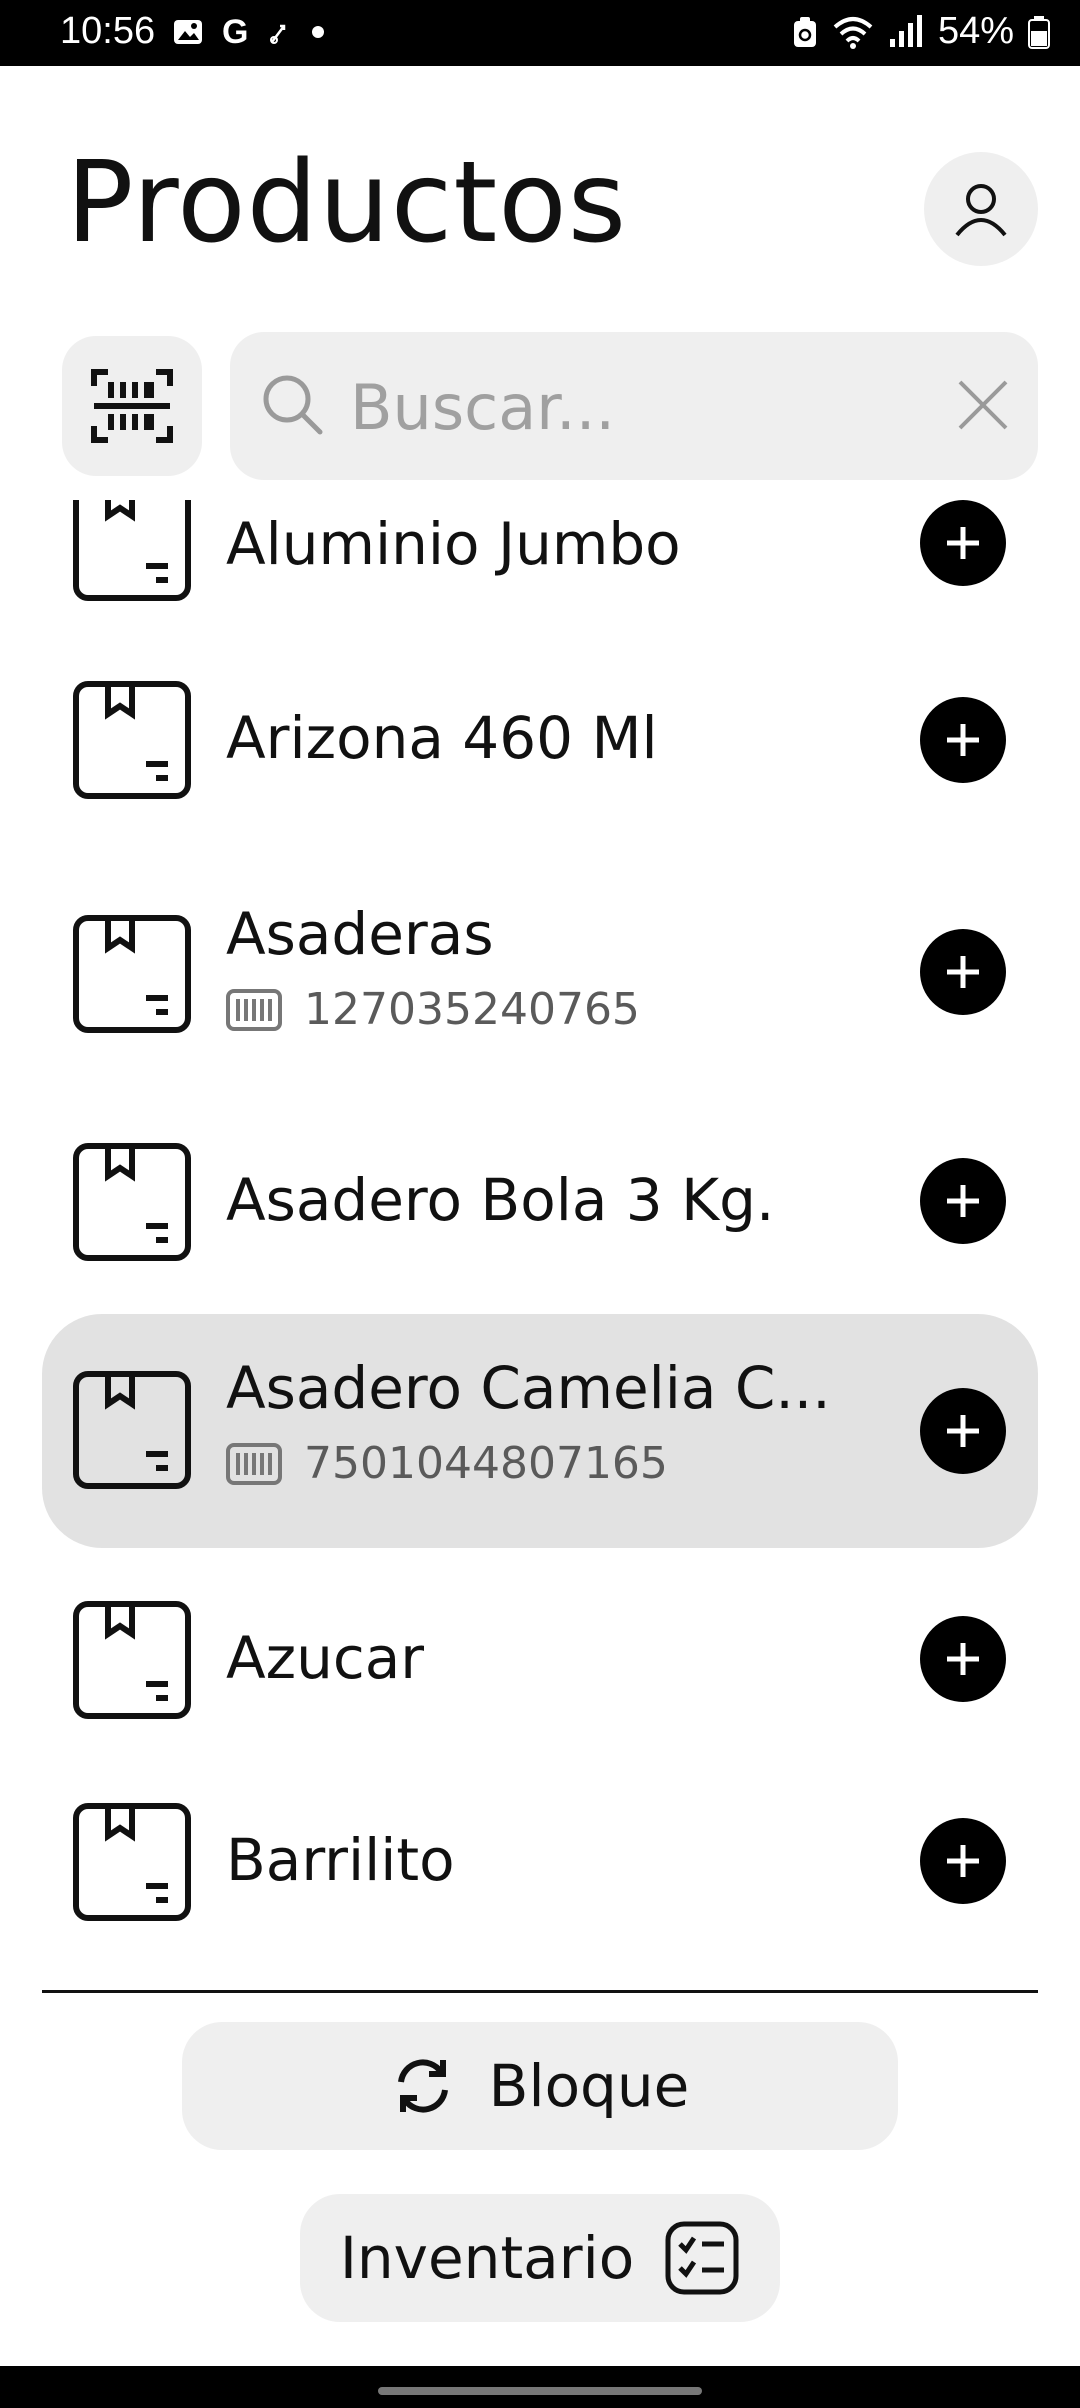 Image resolution: width=1080 pixels, height=2408 pixels. I want to click on search-bar, so click(634, 406).